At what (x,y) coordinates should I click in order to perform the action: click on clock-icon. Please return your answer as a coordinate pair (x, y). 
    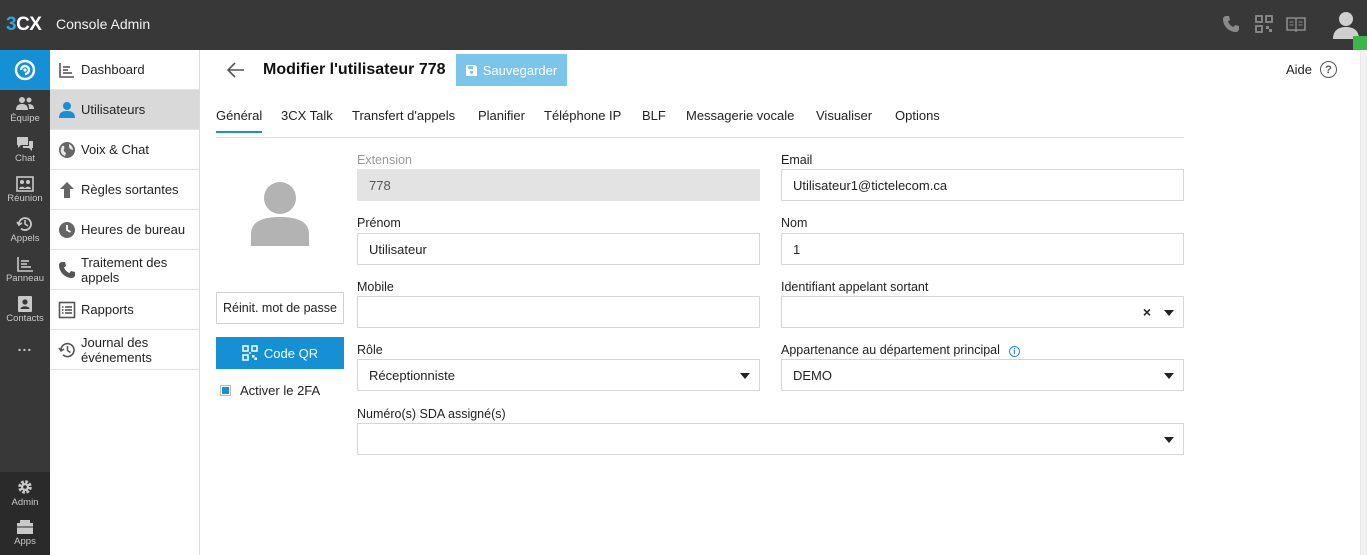
    Looking at the image, I should click on (67, 229).